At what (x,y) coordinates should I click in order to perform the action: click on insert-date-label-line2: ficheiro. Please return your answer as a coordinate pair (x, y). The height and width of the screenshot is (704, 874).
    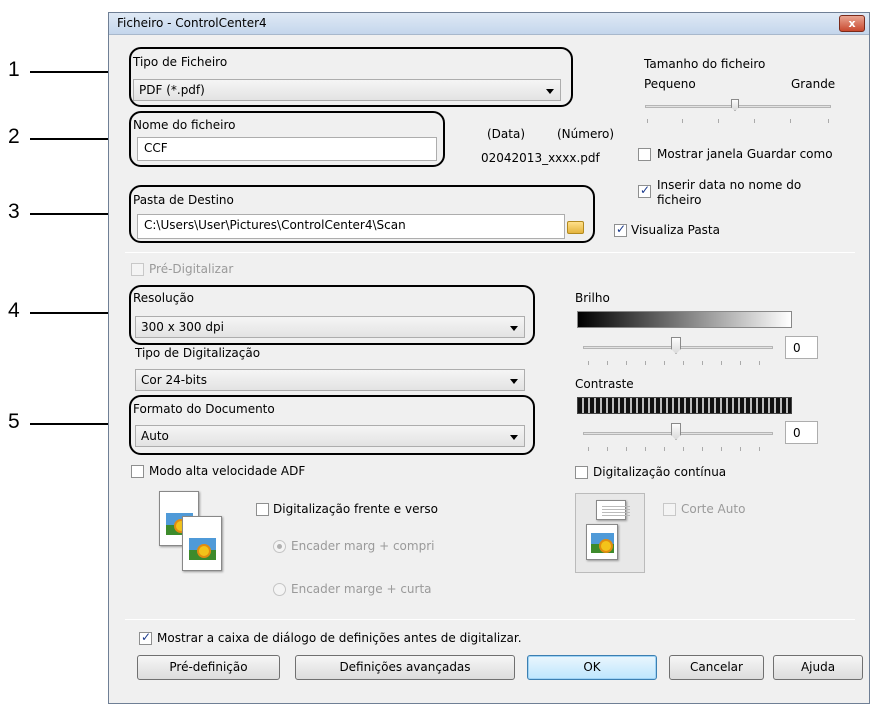
    Looking at the image, I should click on (679, 200).